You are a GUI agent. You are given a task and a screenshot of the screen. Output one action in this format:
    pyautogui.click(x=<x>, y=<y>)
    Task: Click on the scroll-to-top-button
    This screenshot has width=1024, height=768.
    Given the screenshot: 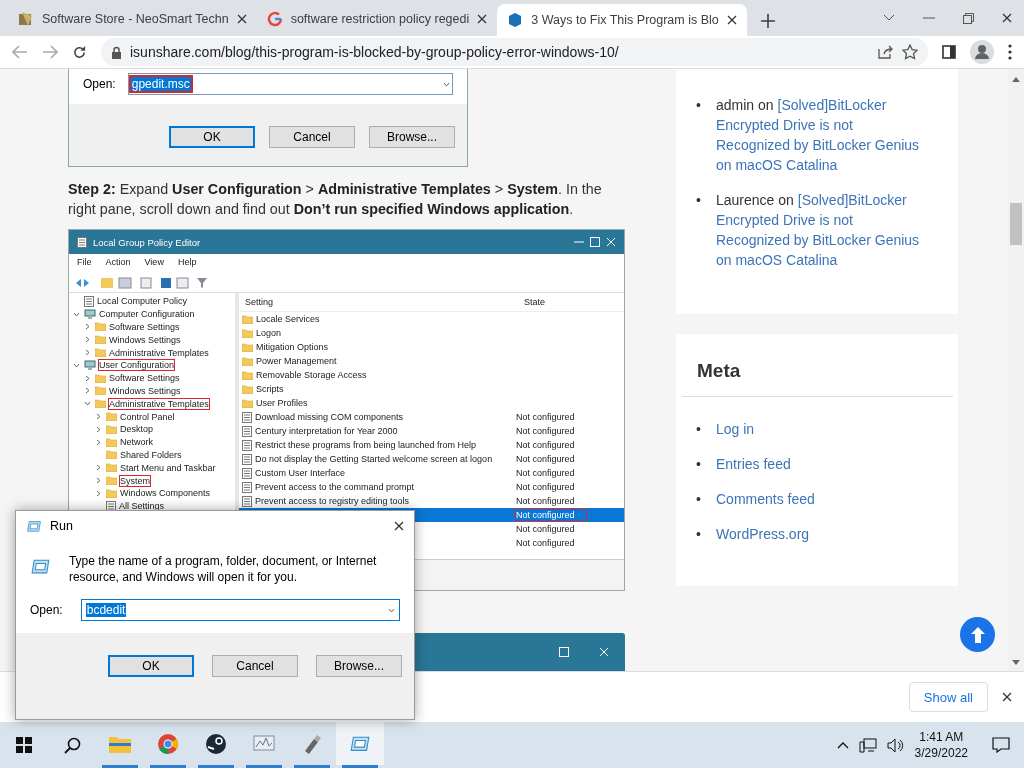 What is the action you would take?
    pyautogui.click(x=977, y=634)
    